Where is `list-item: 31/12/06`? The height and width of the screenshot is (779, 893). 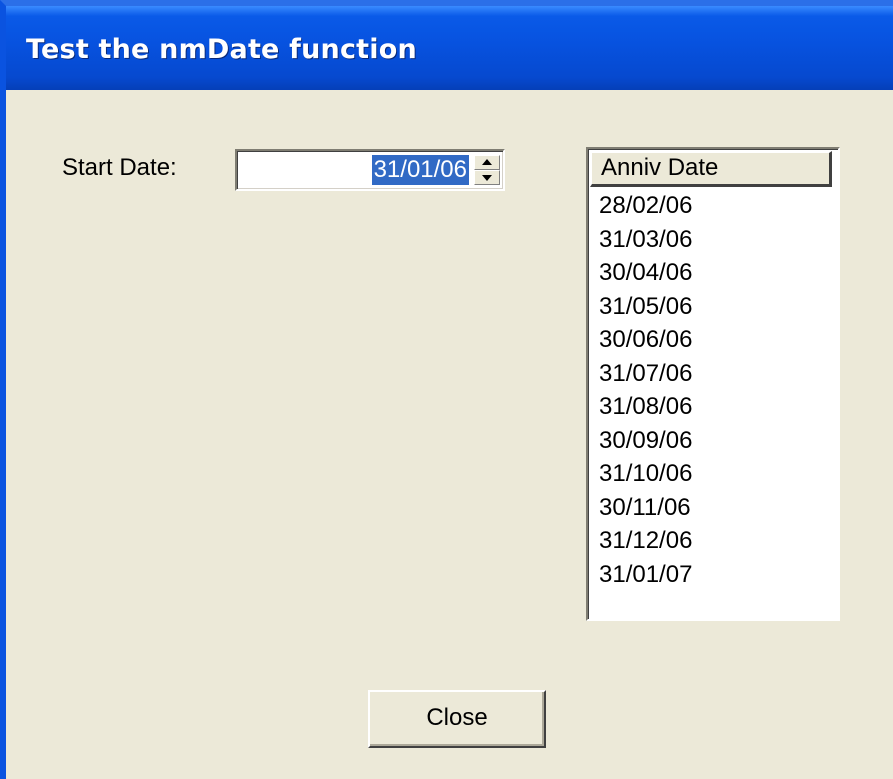
list-item: 31/12/06 is located at coordinates (714, 541).